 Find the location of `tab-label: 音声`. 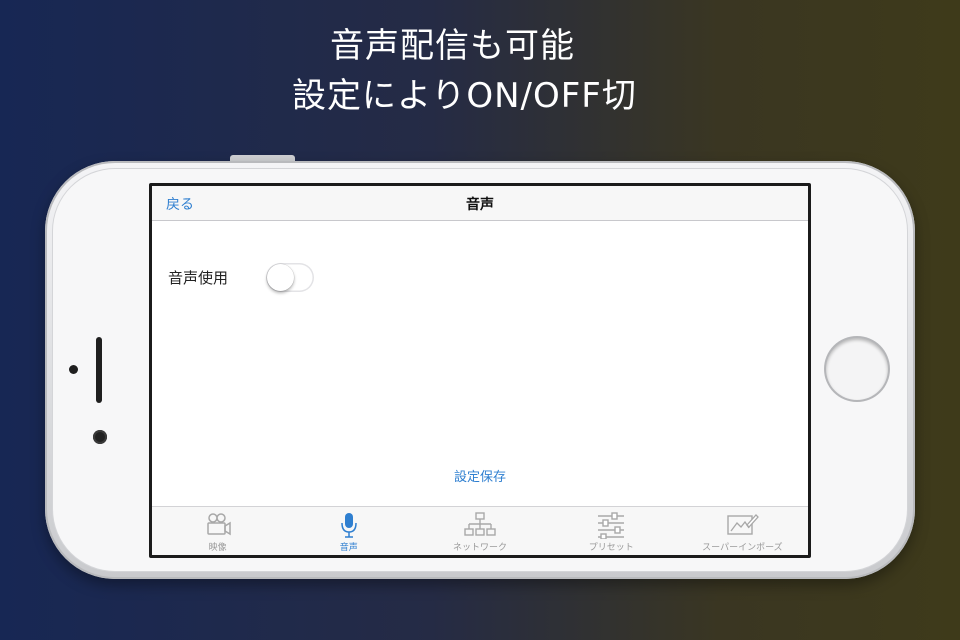

tab-label: 音声 is located at coordinates (348, 548).